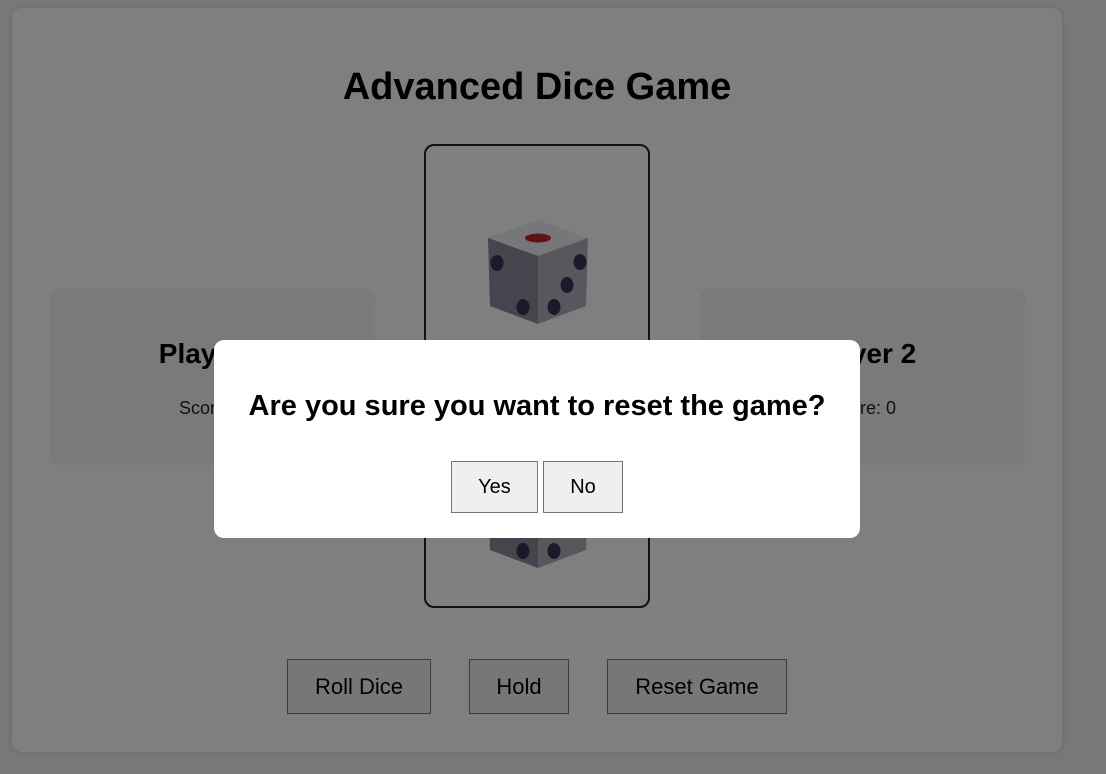 This screenshot has width=1106, height=774. What do you see at coordinates (583, 487) in the screenshot?
I see `confirm-no-button: No` at bounding box center [583, 487].